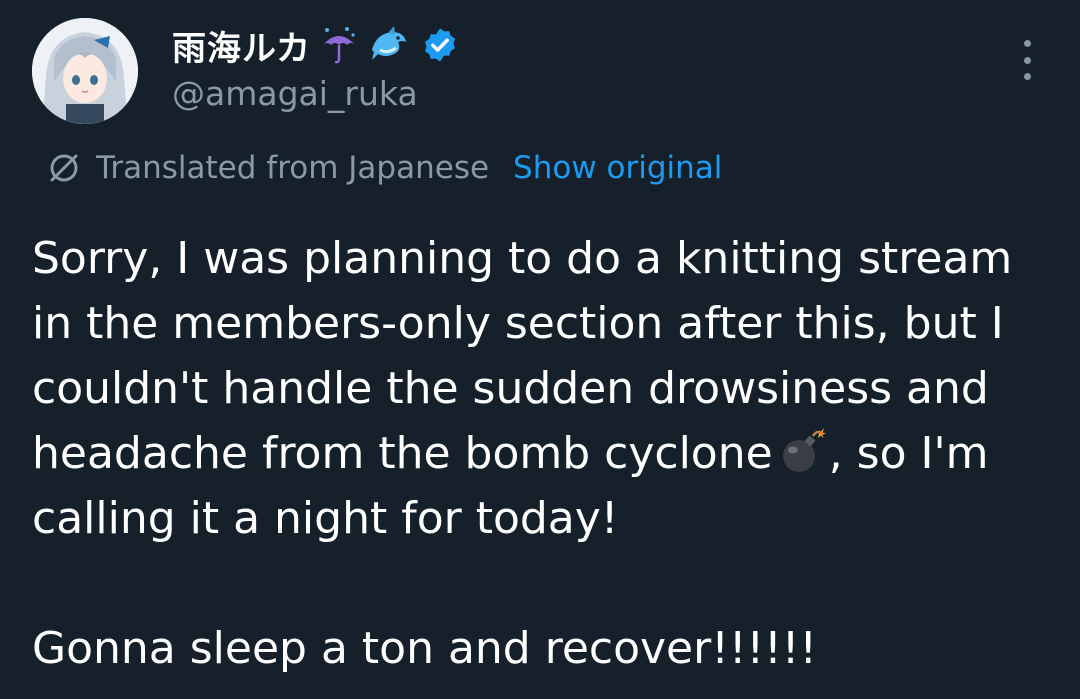 The width and height of the screenshot is (1080, 699). I want to click on bomb-icon, so click(802, 451).